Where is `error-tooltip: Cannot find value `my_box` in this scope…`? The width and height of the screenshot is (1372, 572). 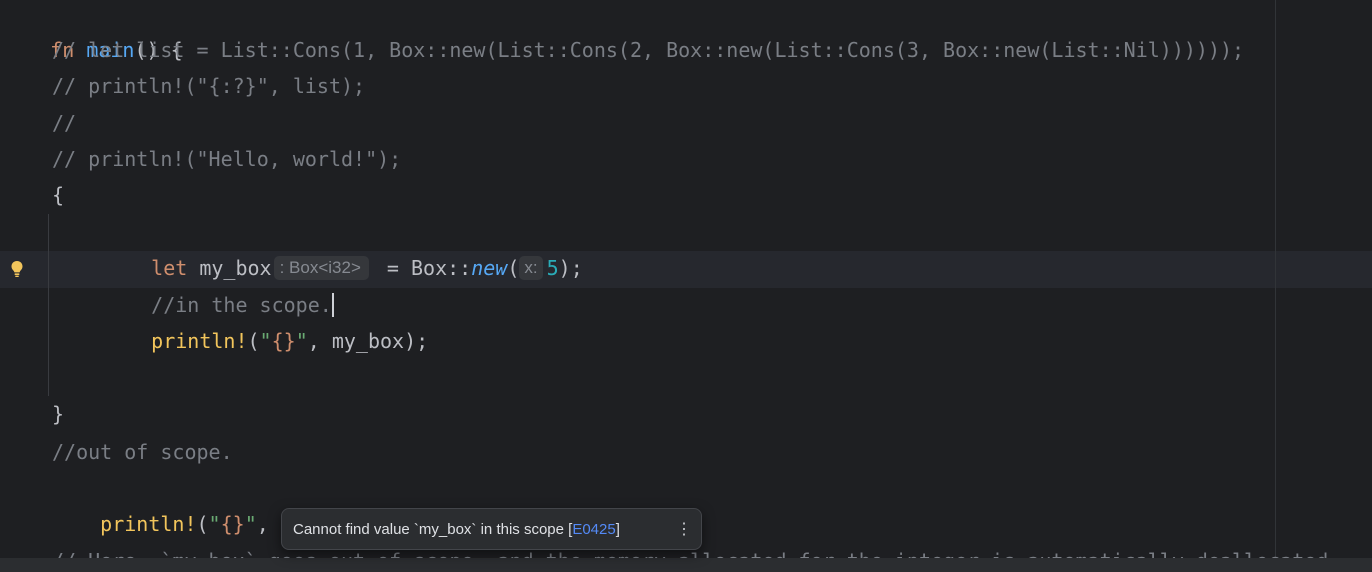 error-tooltip: Cannot find value `my_box` in this scope… is located at coordinates (491, 529).